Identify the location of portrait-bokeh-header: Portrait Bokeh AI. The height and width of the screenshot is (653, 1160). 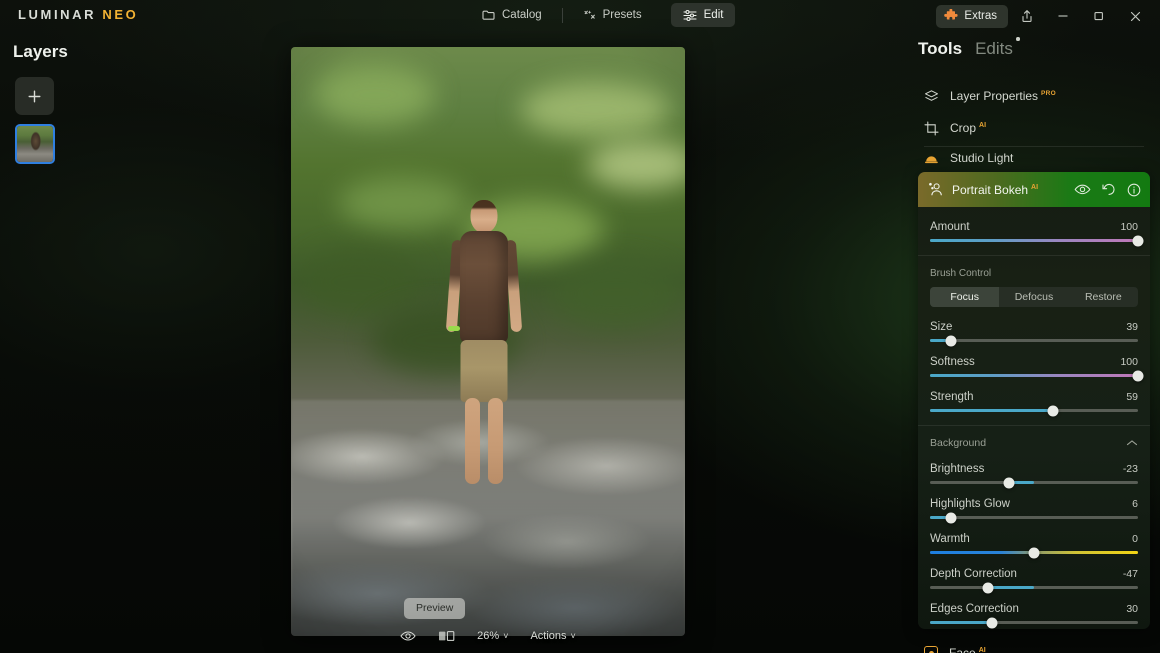
(1034, 189).